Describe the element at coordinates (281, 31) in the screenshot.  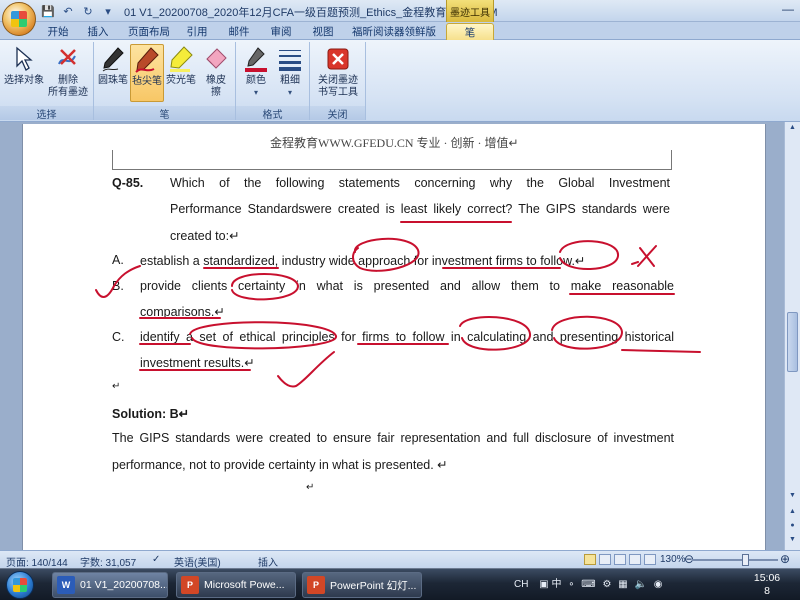
I see `tab-review: 审阅` at that location.